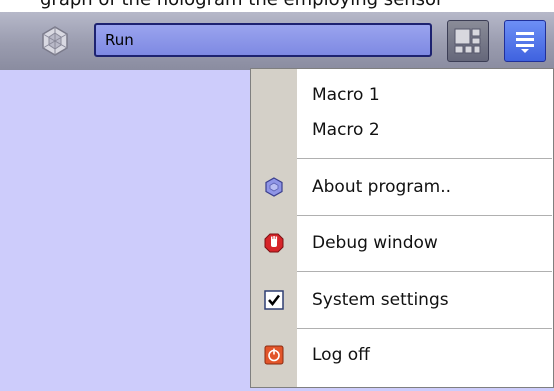  What do you see at coordinates (380, 300) in the screenshot?
I see `menu-item-label: System settings` at bounding box center [380, 300].